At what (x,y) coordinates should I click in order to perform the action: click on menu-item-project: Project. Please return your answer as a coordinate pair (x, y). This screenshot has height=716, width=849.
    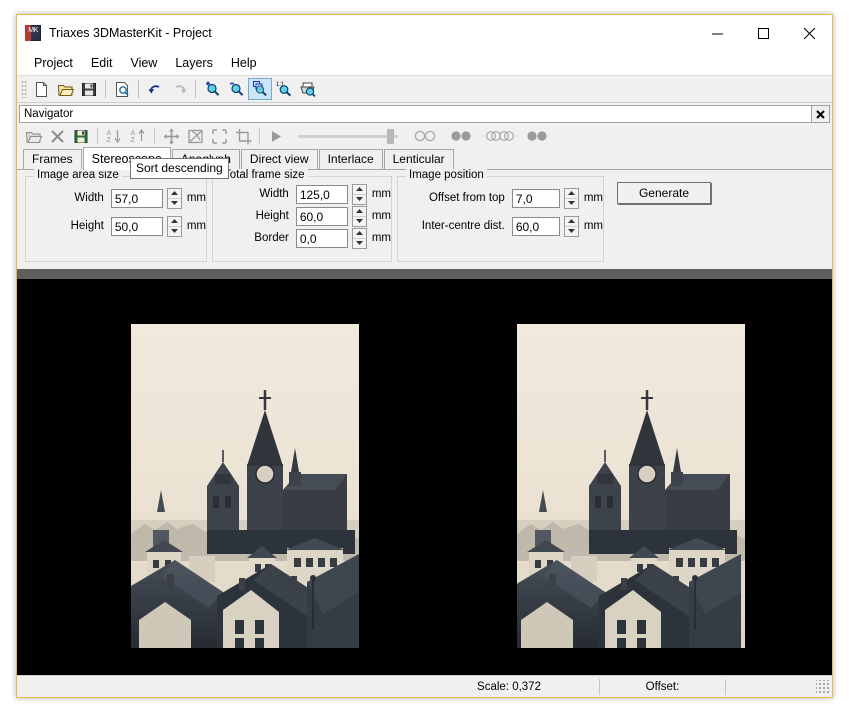
    Looking at the image, I should click on (53, 63).